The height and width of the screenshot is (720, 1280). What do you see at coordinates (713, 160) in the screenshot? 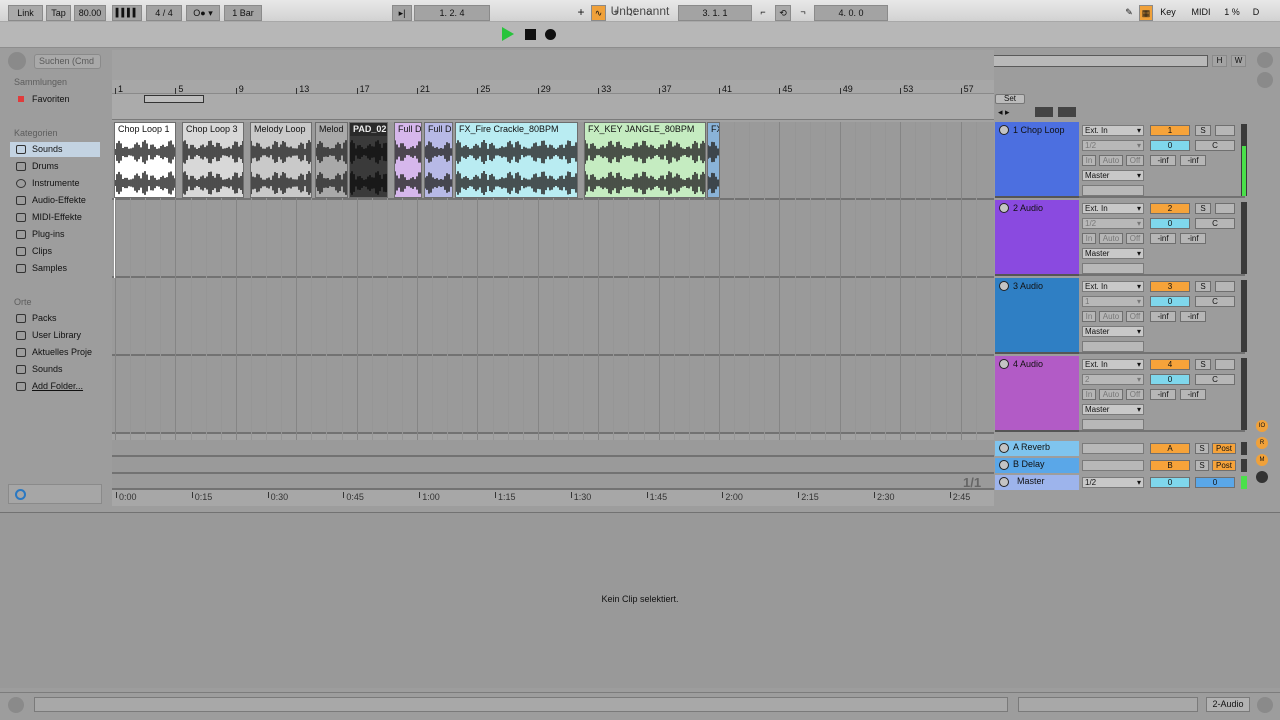
I see `audio-clip: FX` at bounding box center [713, 160].